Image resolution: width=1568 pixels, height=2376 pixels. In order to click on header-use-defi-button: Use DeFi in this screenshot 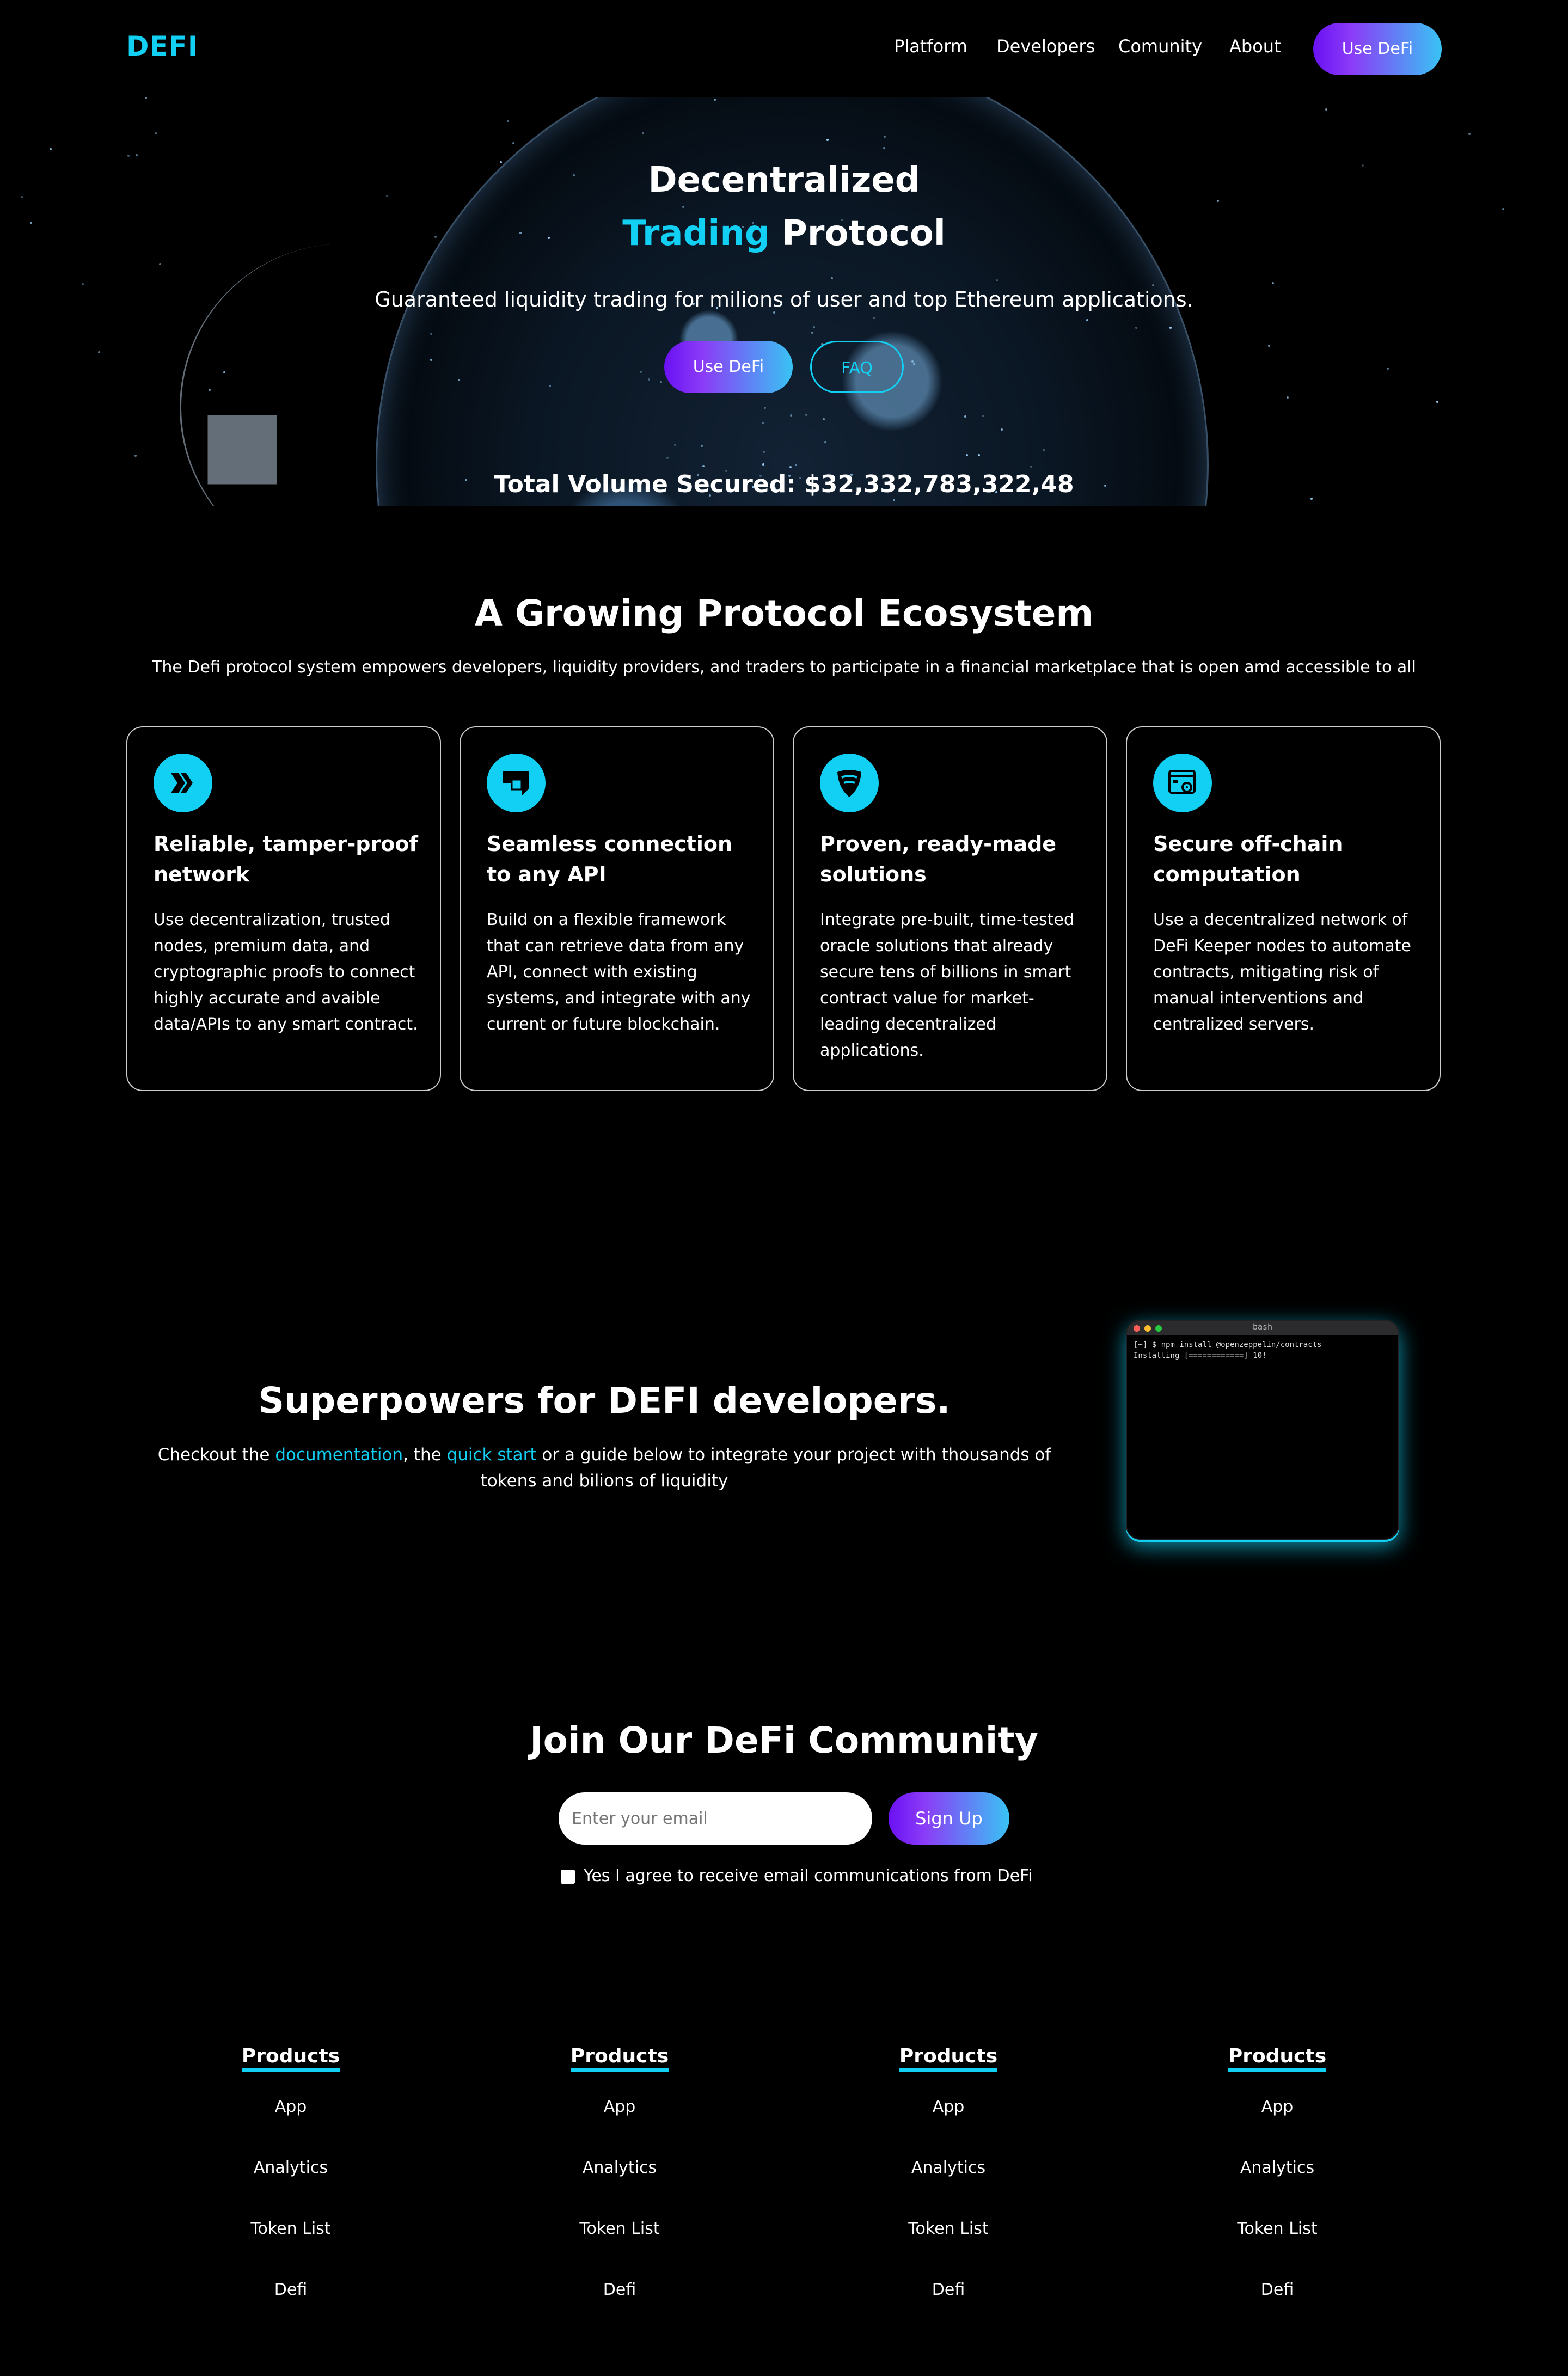, I will do `click(1377, 49)`.